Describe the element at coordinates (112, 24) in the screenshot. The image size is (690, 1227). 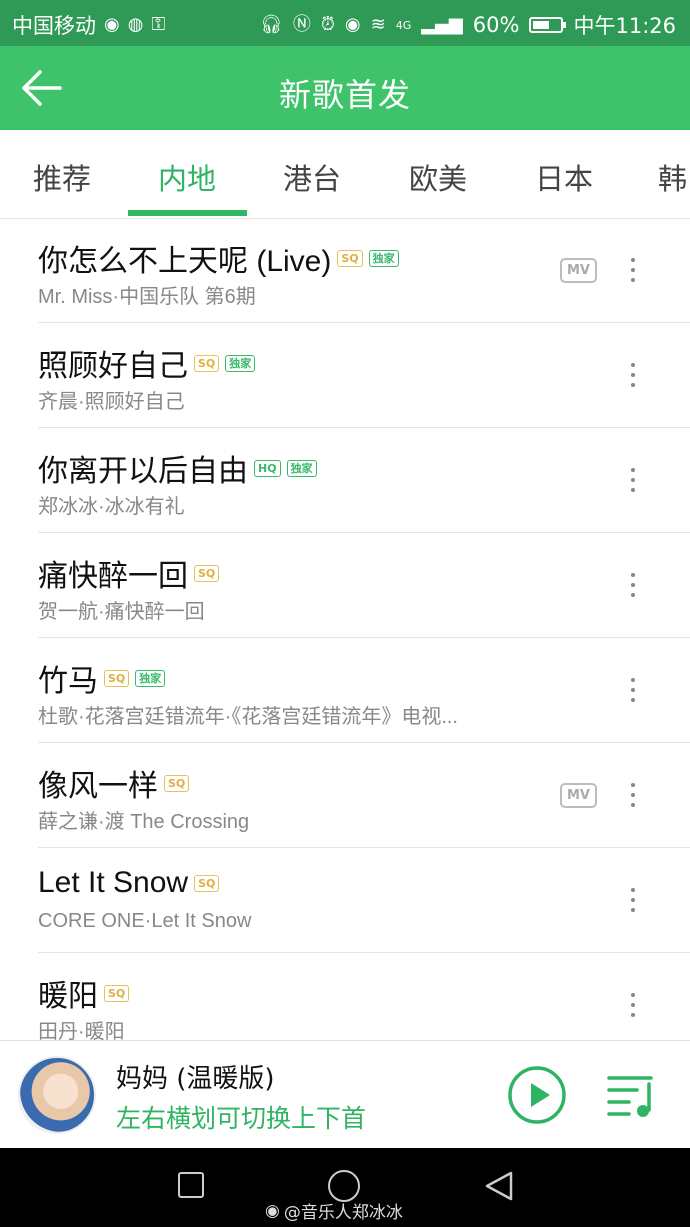
I see `app-notification-icon: ◉` at that location.